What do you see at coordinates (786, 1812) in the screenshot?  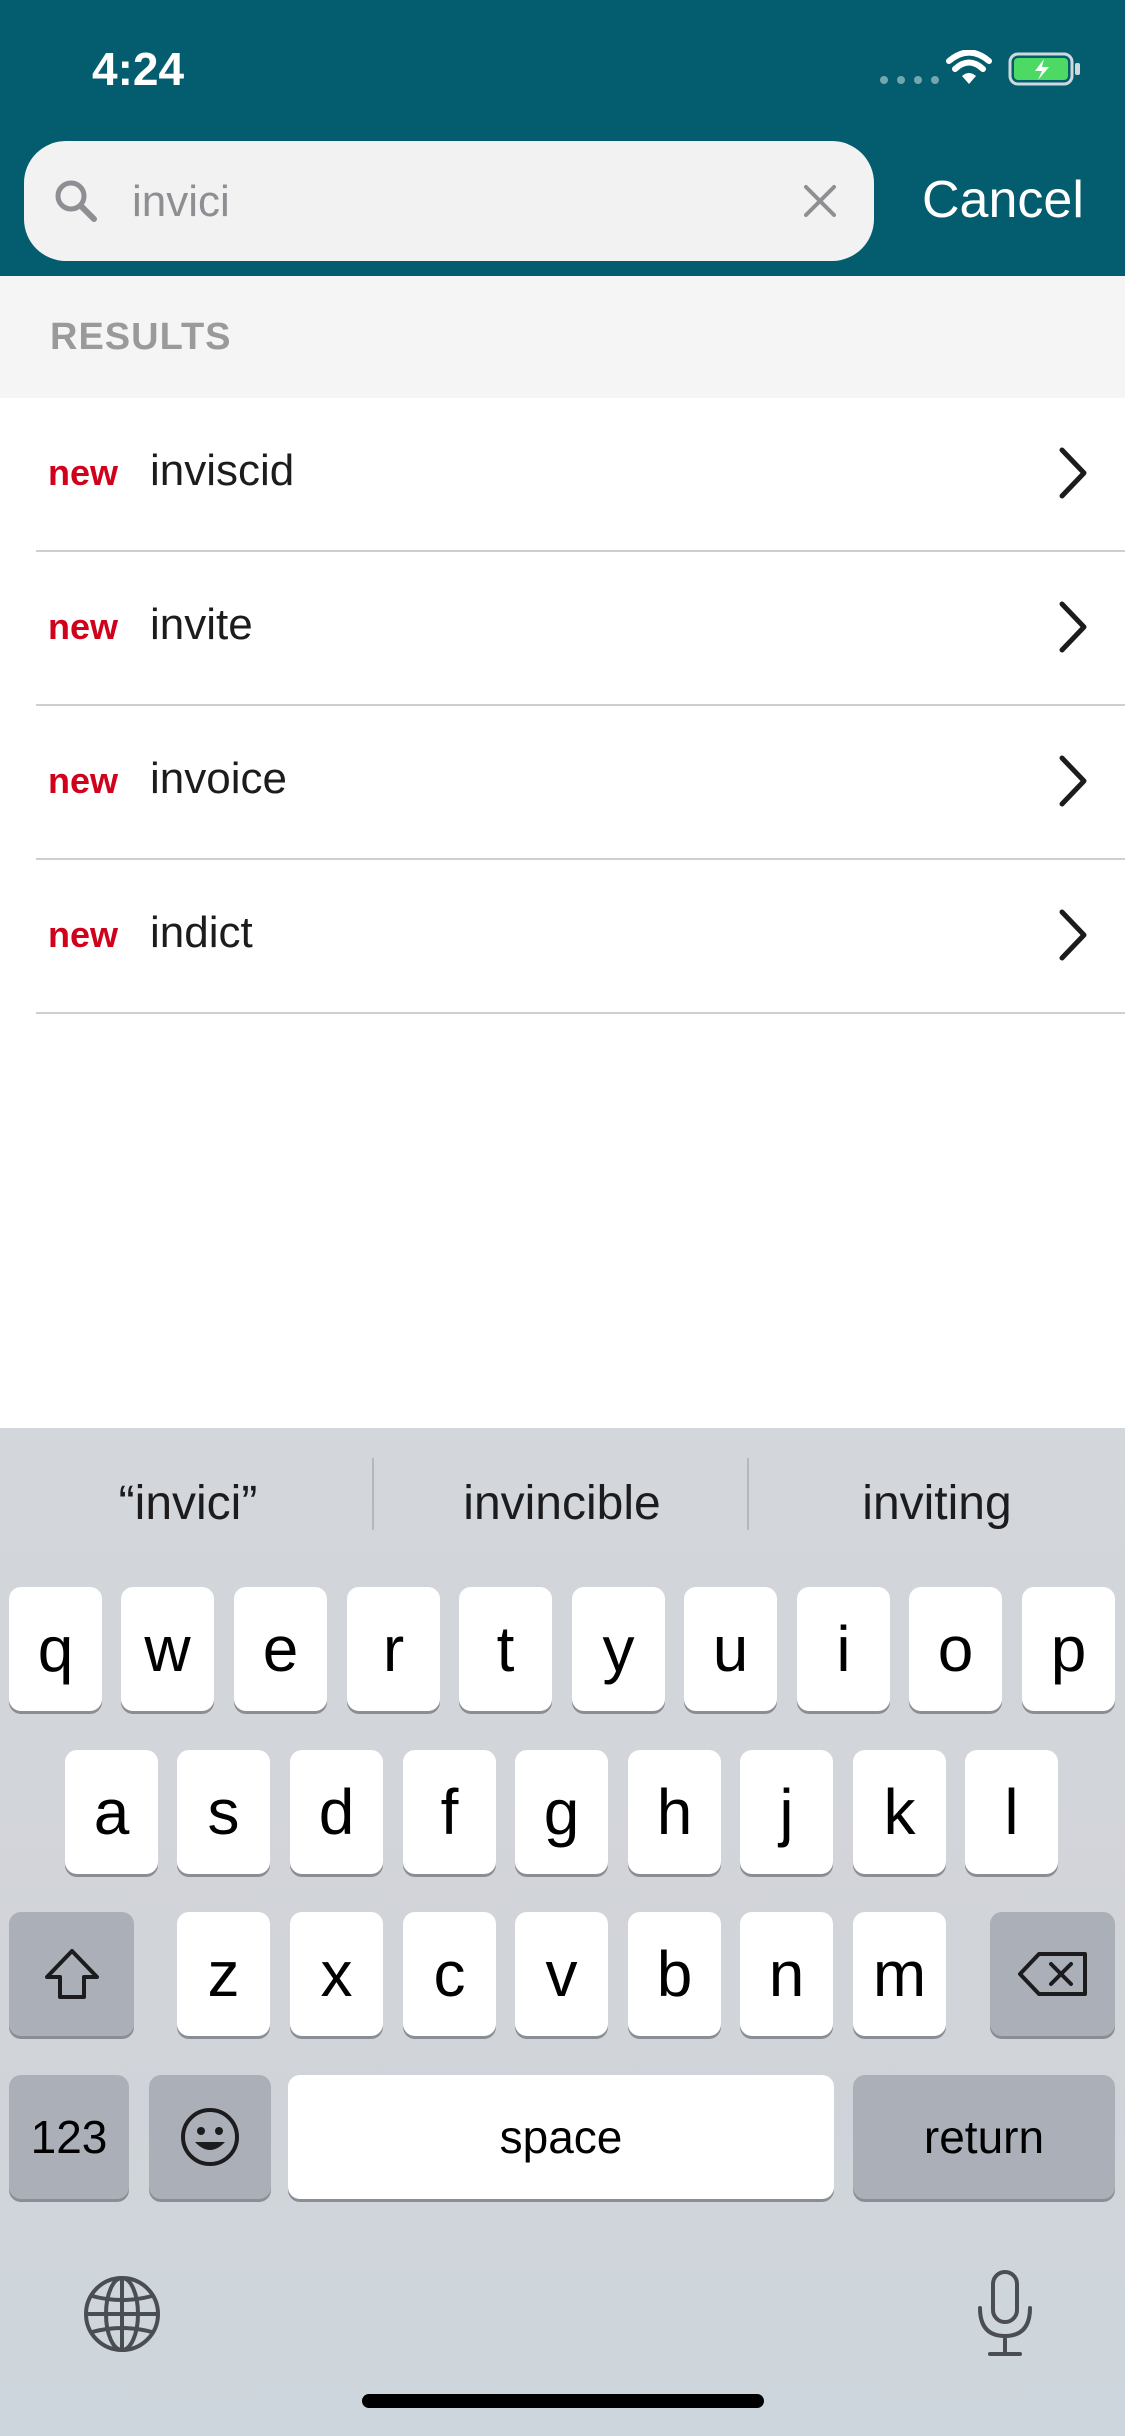 I see `key-j: j` at bounding box center [786, 1812].